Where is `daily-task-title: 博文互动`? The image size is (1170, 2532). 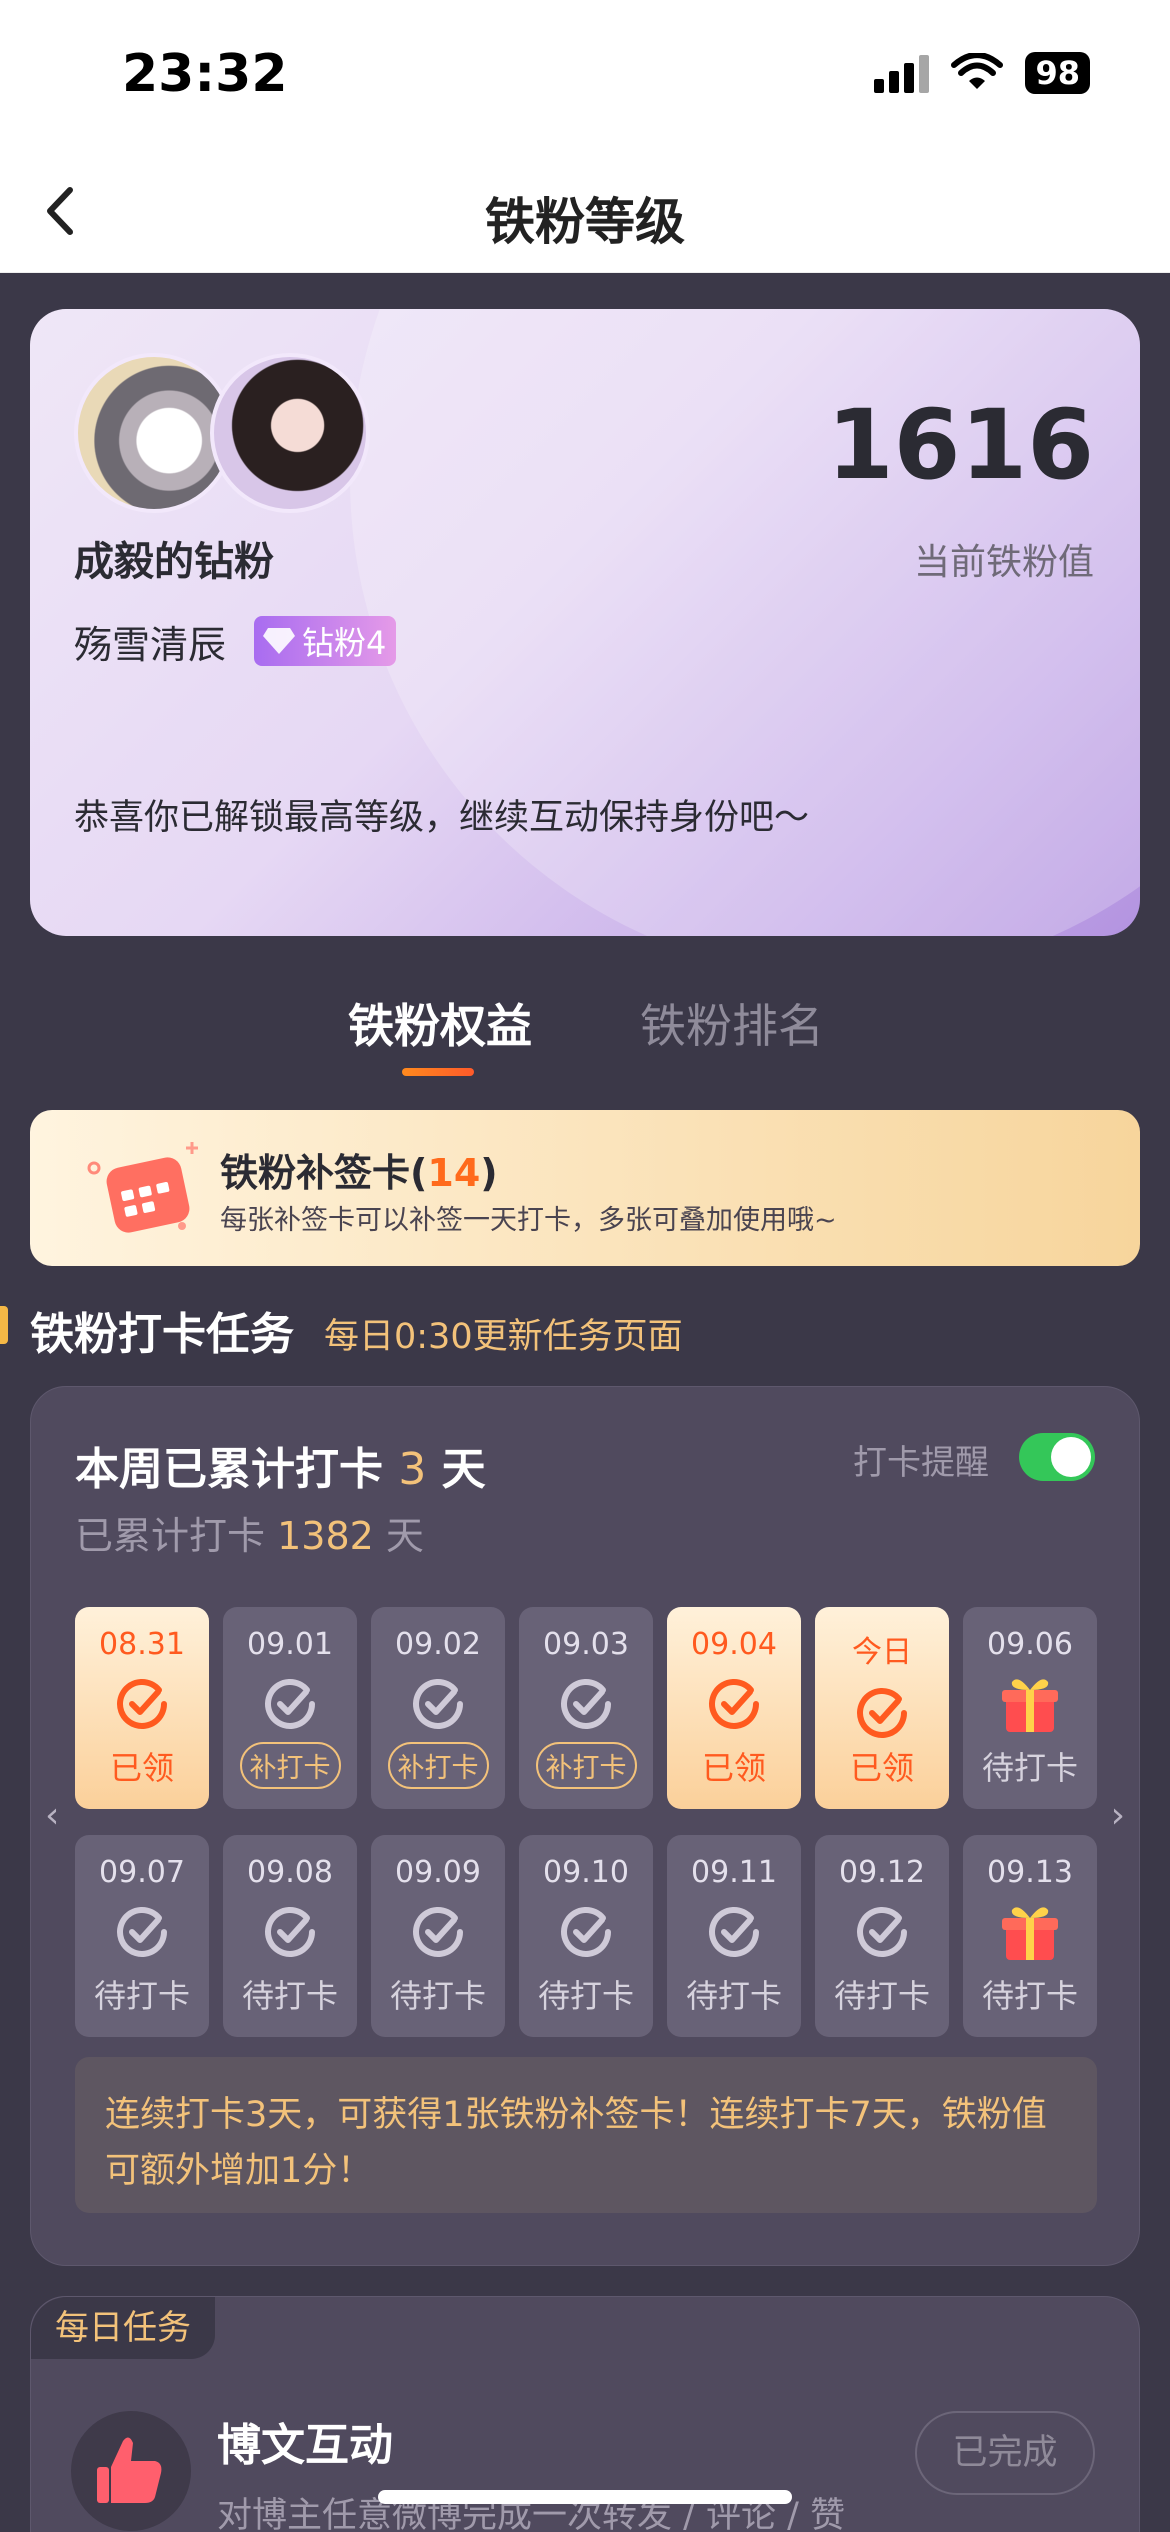
daily-task-title: 博文互动 is located at coordinates (305, 2445).